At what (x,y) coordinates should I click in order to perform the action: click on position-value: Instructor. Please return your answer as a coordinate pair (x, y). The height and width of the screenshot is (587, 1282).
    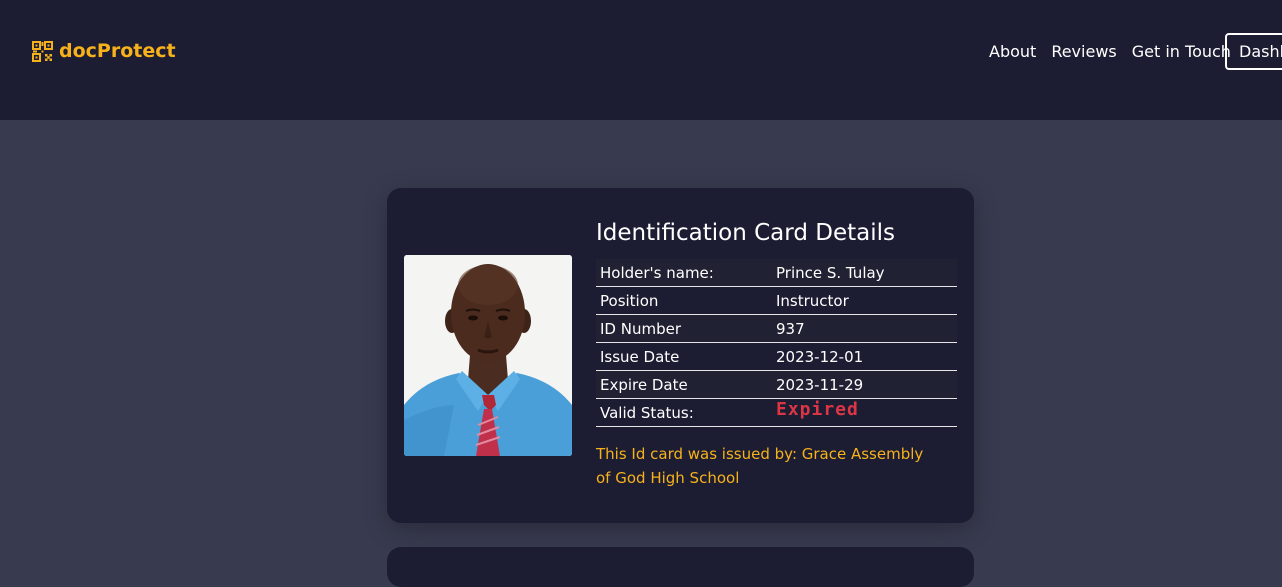
    Looking at the image, I should click on (864, 300).